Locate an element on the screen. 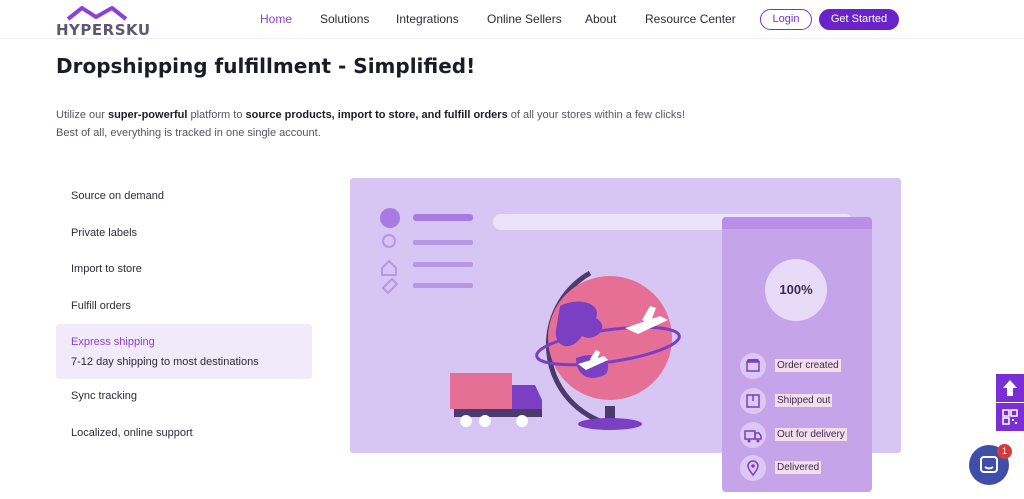 Image resolution: width=1024 pixels, height=499 pixels. feature-import-to-store: Import to store is located at coordinates (184, 269).